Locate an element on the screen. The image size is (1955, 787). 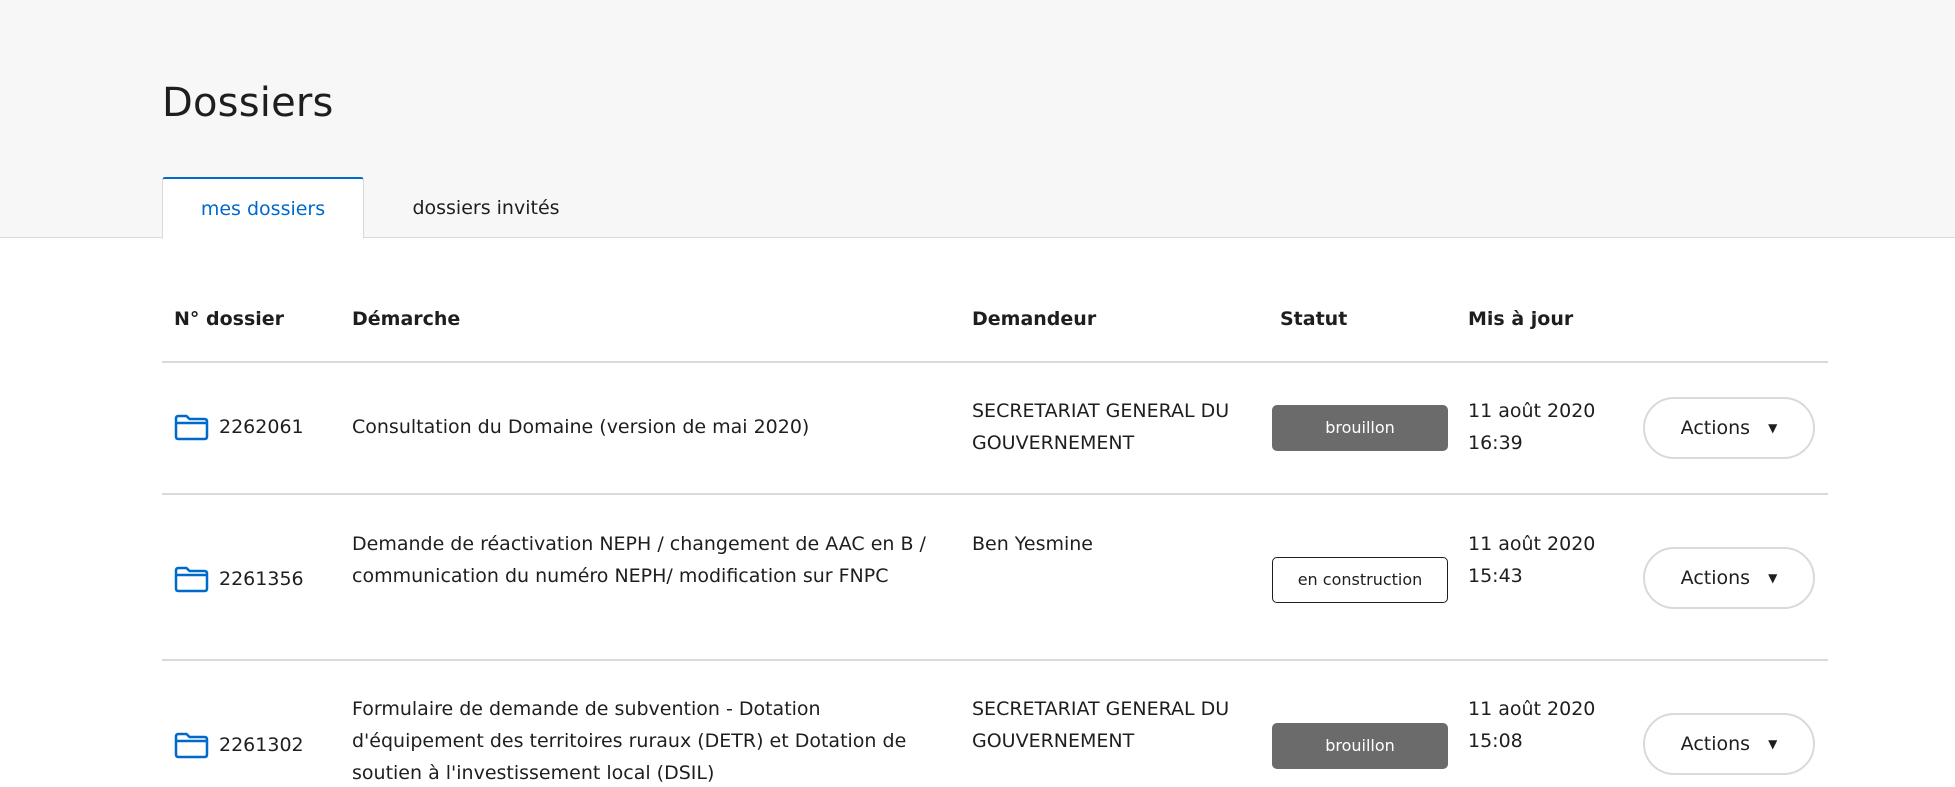
updated-cell: 11 août 2020 16:39 is located at coordinates (1548, 427).